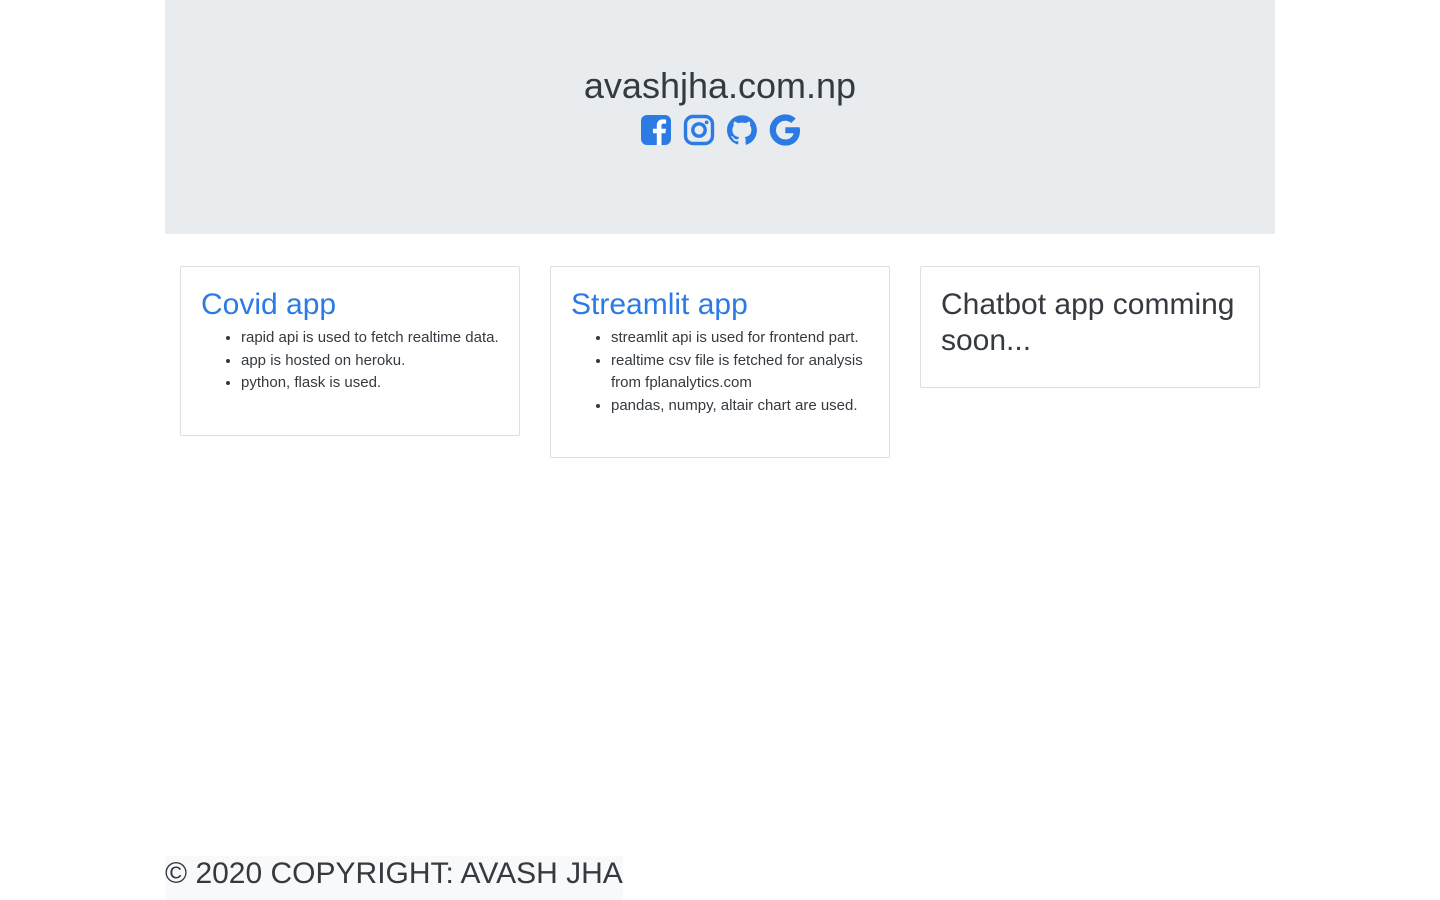  What do you see at coordinates (370, 361) in the screenshot?
I see `list-item: app is hosted on heroku.` at bounding box center [370, 361].